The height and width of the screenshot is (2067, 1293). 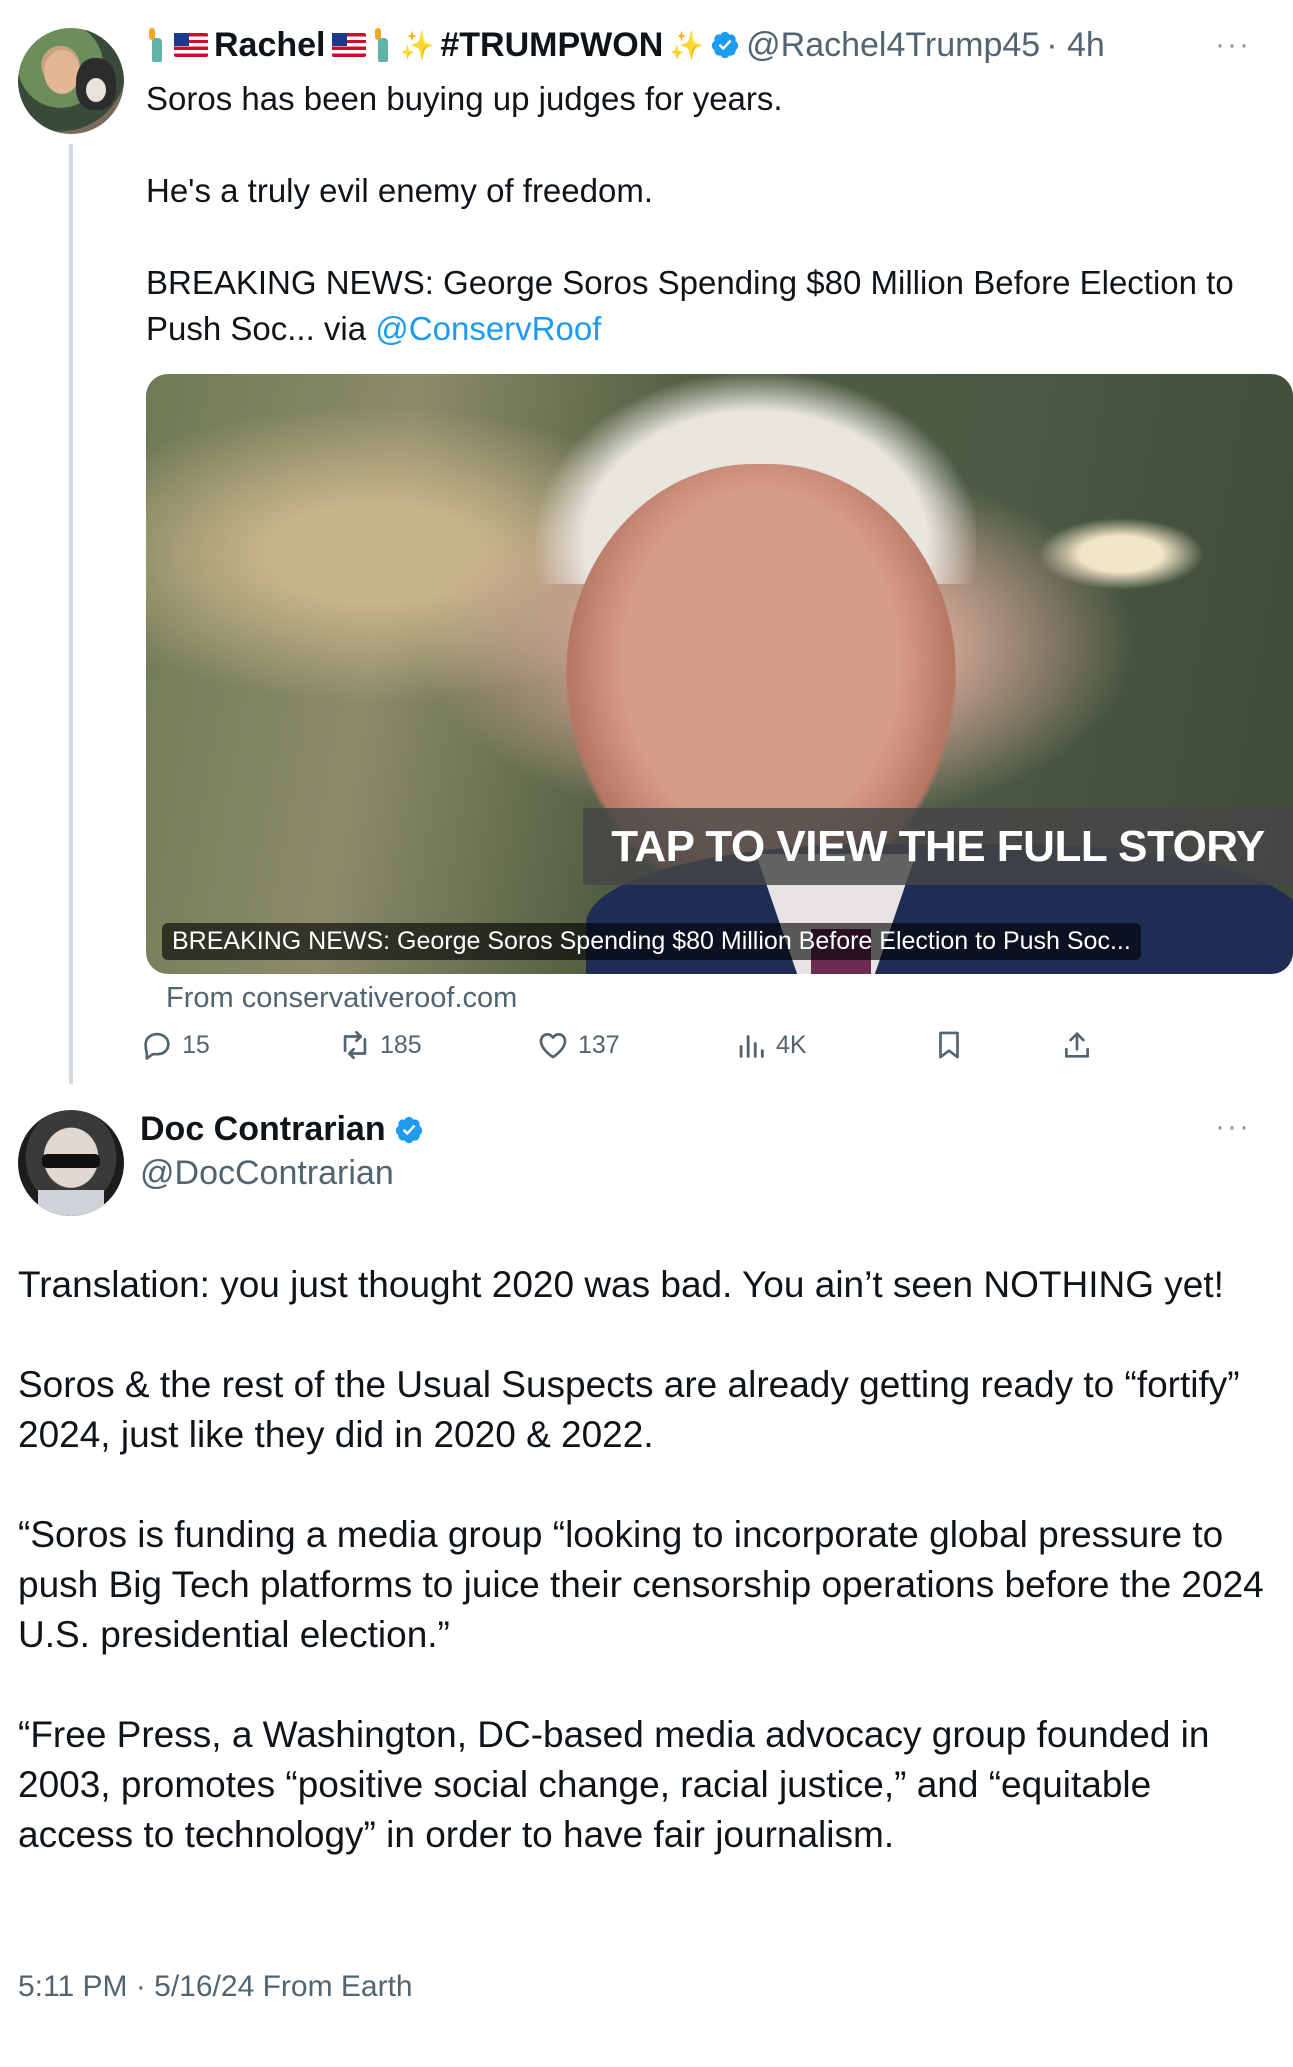 I want to click on repost-button: 185, so click(x=380, y=1045).